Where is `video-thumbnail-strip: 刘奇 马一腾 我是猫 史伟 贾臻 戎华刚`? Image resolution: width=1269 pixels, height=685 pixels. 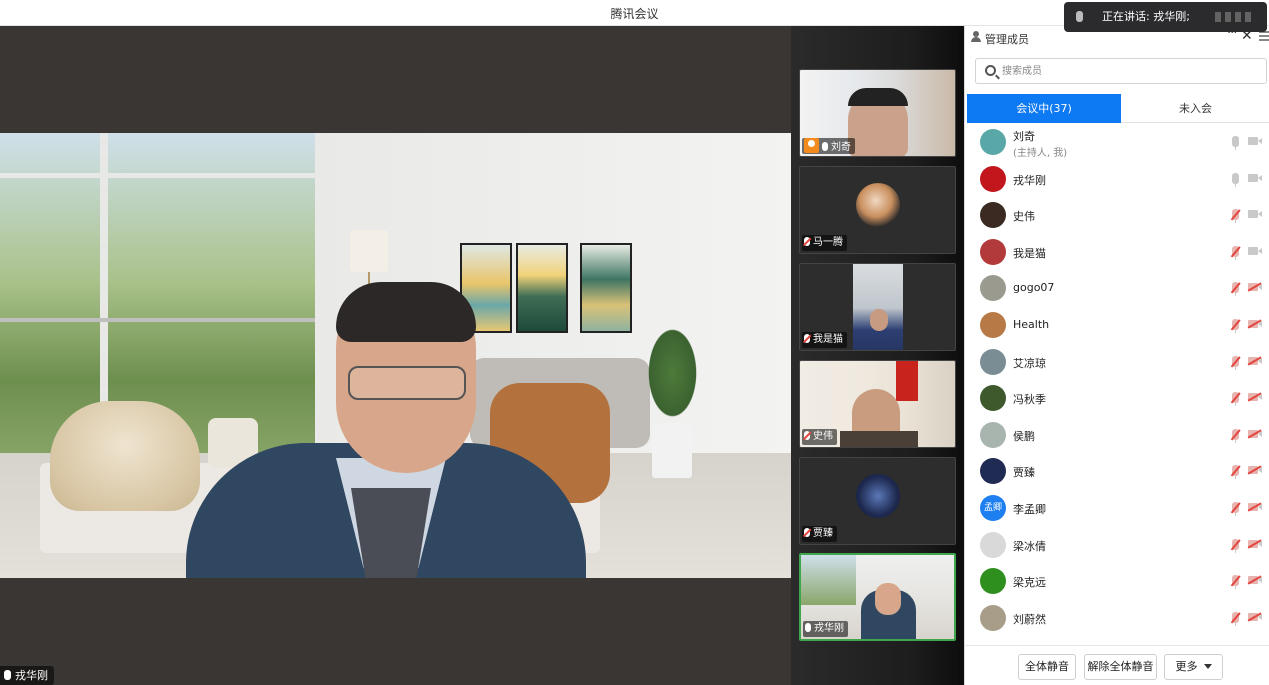 video-thumbnail-strip: 刘奇 马一腾 我是猫 史伟 贾臻 戎华刚 is located at coordinates (877, 355).